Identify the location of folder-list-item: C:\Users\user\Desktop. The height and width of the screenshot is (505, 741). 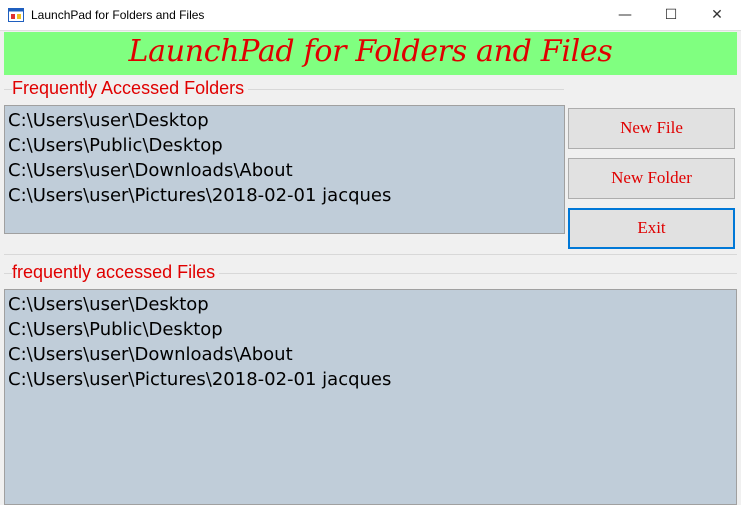
(286, 120).